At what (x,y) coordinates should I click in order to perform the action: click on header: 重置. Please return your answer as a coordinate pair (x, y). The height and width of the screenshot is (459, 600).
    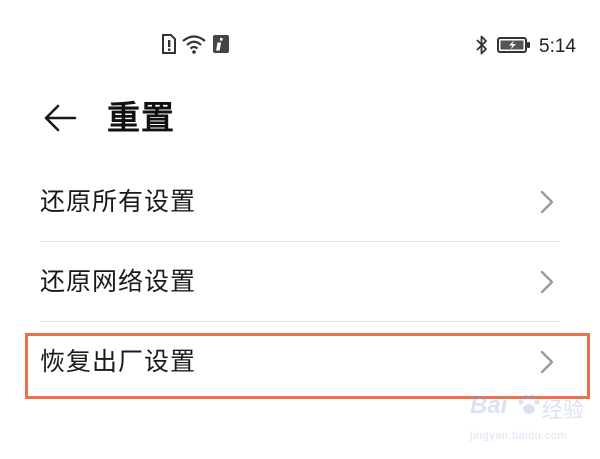
    Looking at the image, I should click on (300, 120).